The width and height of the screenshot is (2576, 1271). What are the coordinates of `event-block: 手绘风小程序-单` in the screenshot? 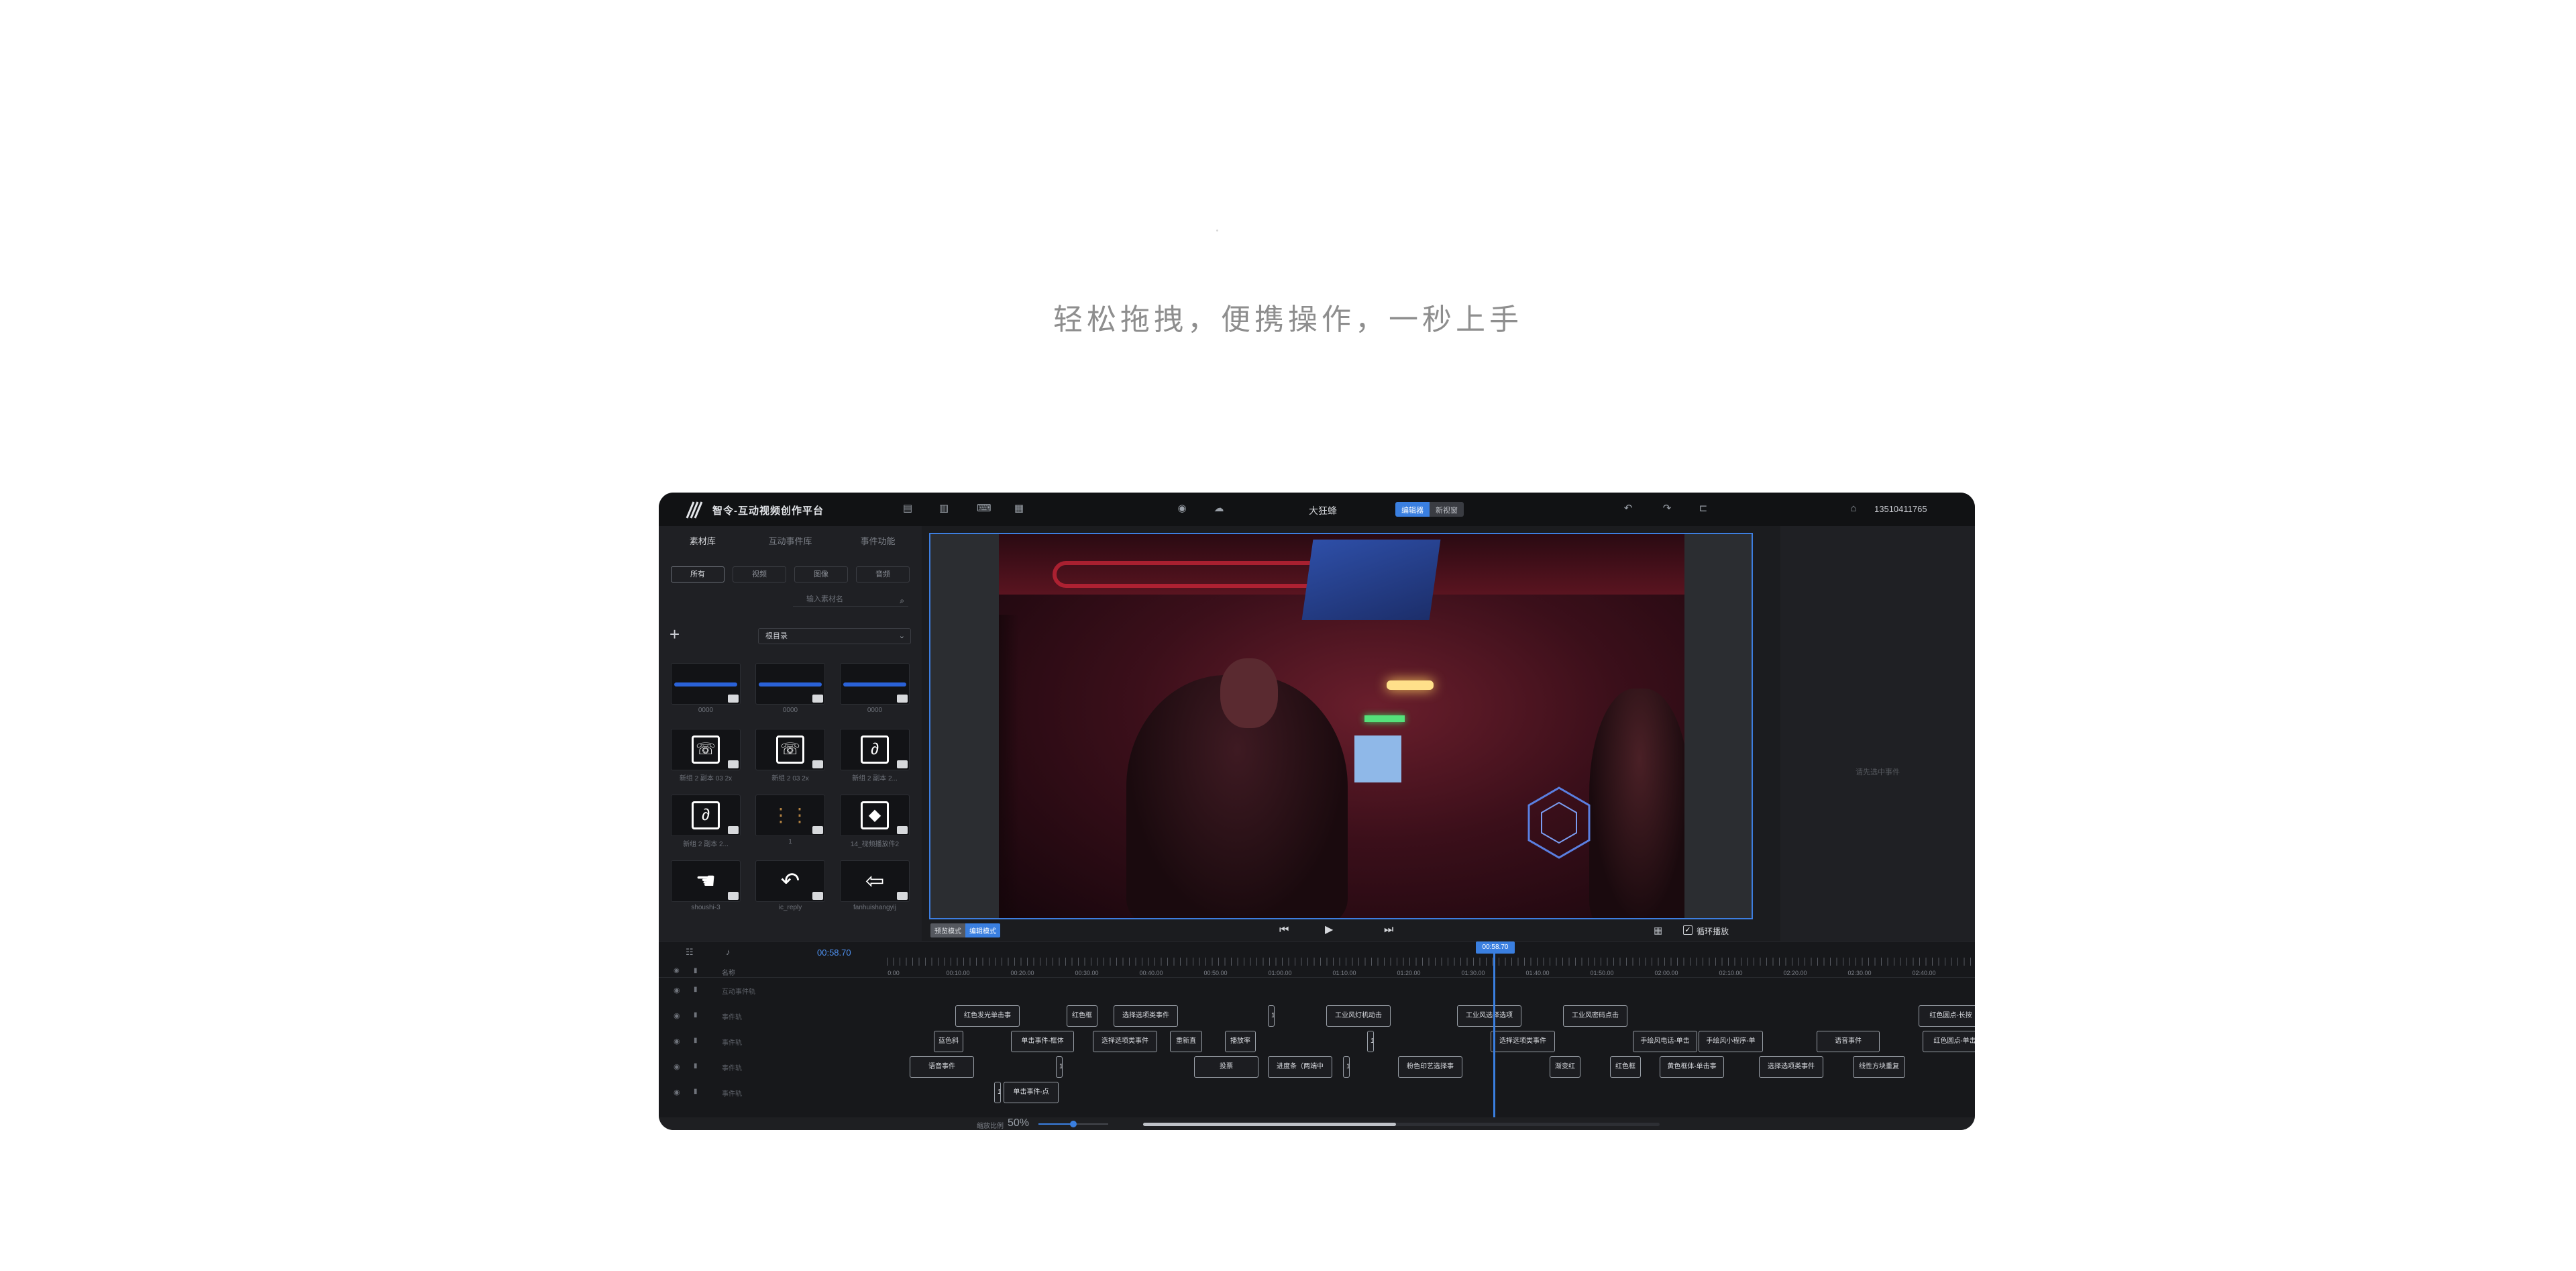 It's located at (1731, 1041).